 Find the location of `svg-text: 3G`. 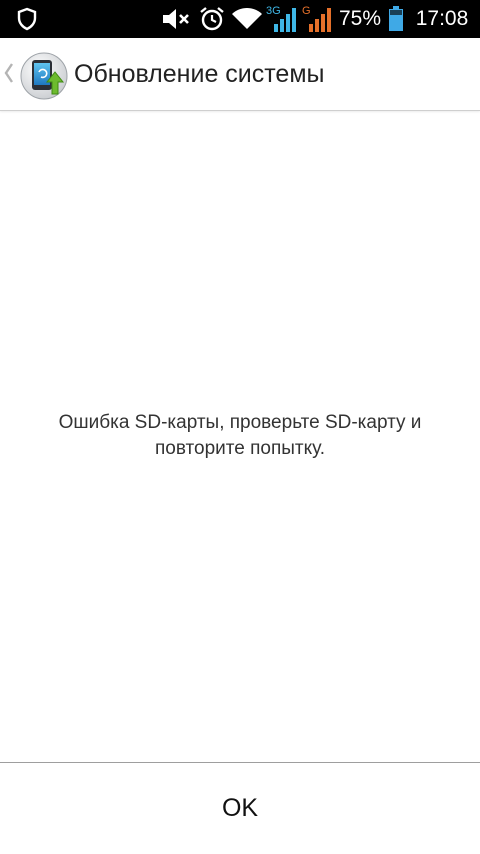

svg-text: 3G is located at coordinates (273, 11).